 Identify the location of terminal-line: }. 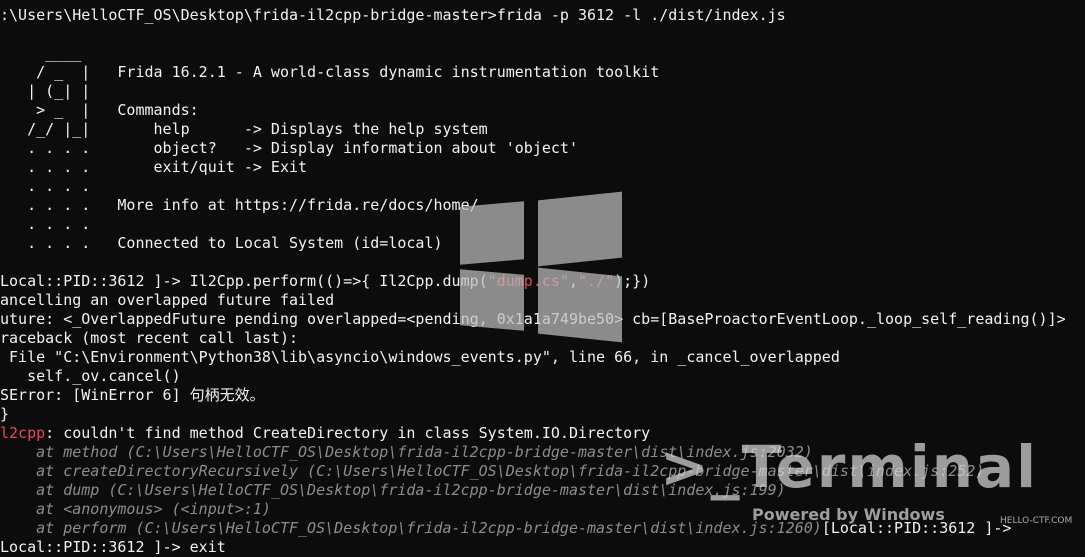
(4, 414).